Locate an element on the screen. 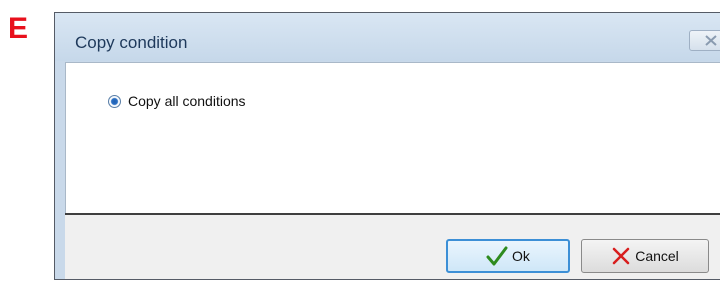 The height and width of the screenshot is (293, 720). x-icon is located at coordinates (621, 256).